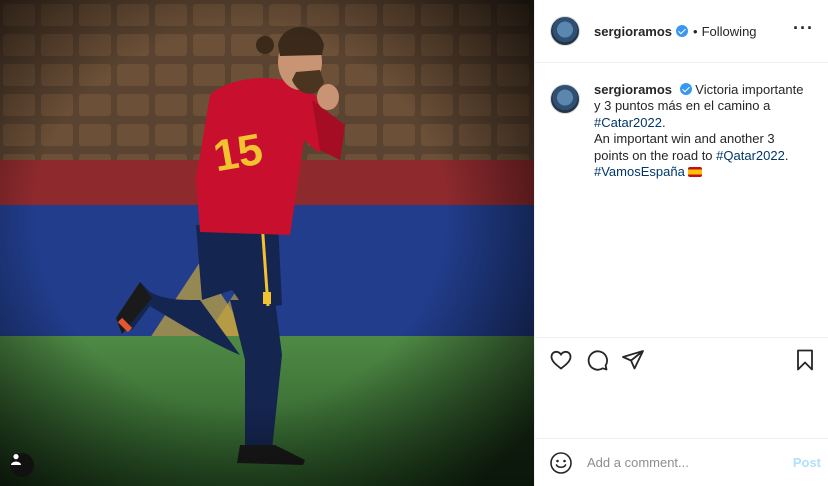 This screenshot has height=486, width=828. What do you see at coordinates (561, 463) in the screenshot?
I see `emoji-icon` at bounding box center [561, 463].